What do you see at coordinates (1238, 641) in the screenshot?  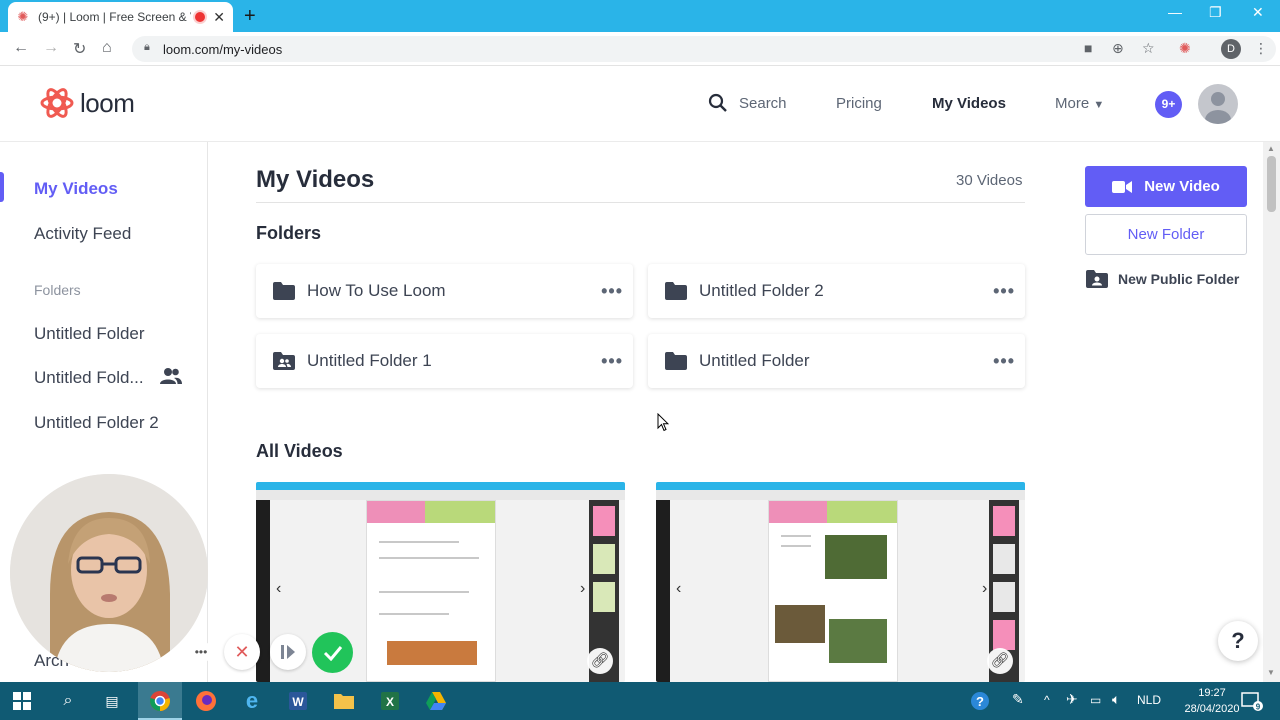 I see `help-button: ?` at bounding box center [1238, 641].